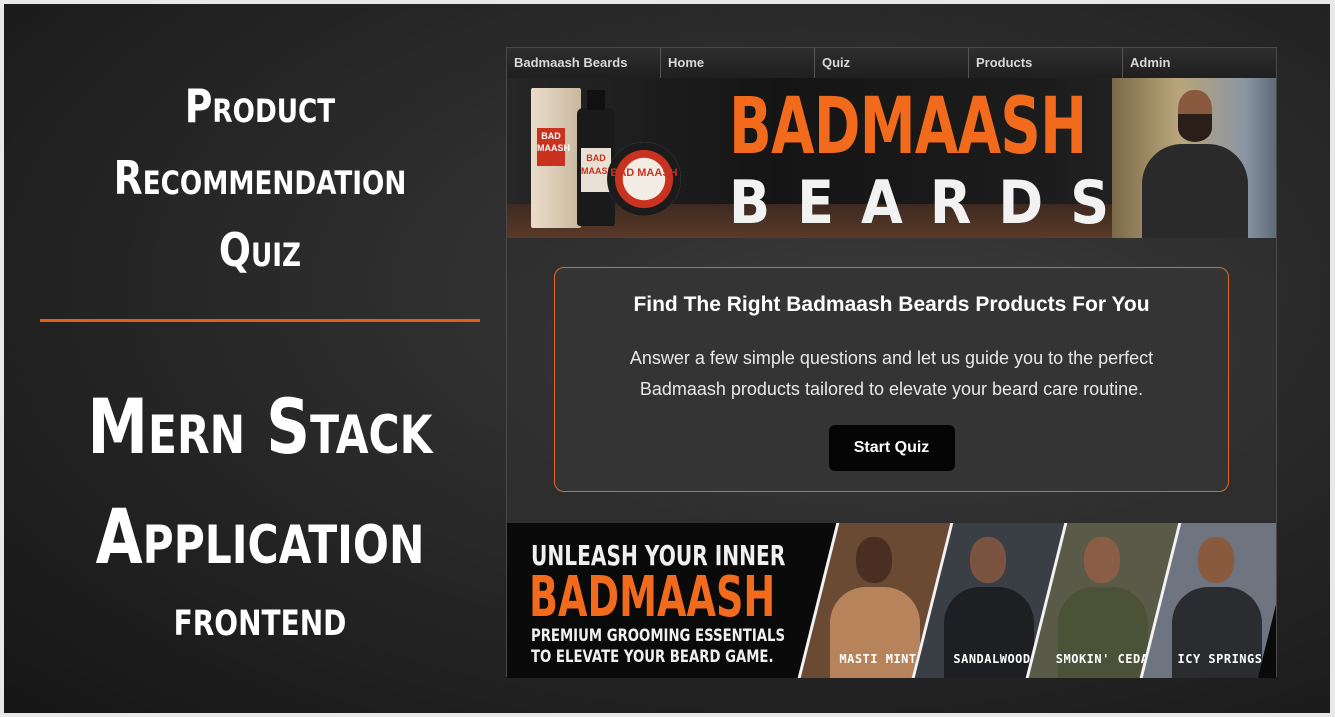  Describe the element at coordinates (1220, 659) in the screenshot. I see `panel-caption: ICY SPRINGS` at that location.